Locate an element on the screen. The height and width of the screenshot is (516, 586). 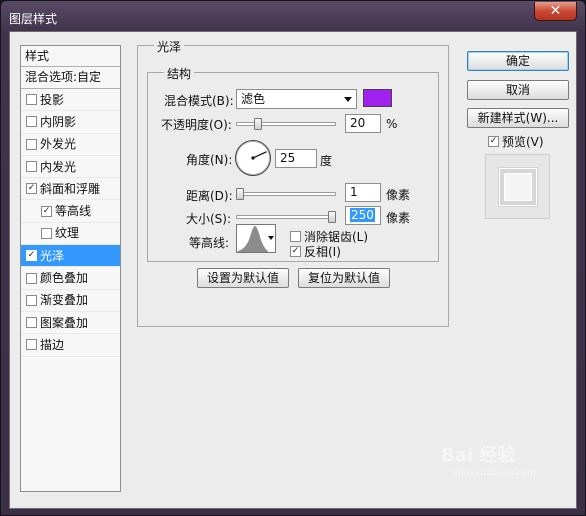
distance-input: 1 is located at coordinates (363, 192).